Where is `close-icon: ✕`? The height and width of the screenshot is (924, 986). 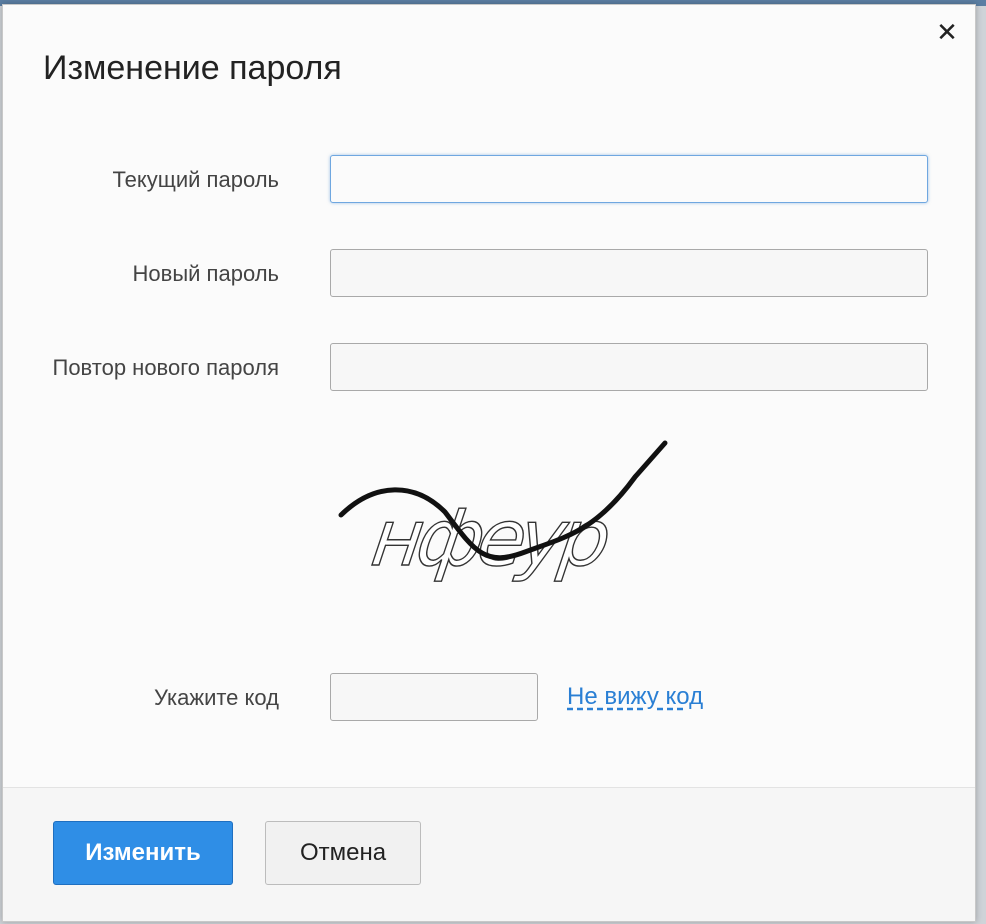
close-icon: ✕ is located at coordinates (947, 33).